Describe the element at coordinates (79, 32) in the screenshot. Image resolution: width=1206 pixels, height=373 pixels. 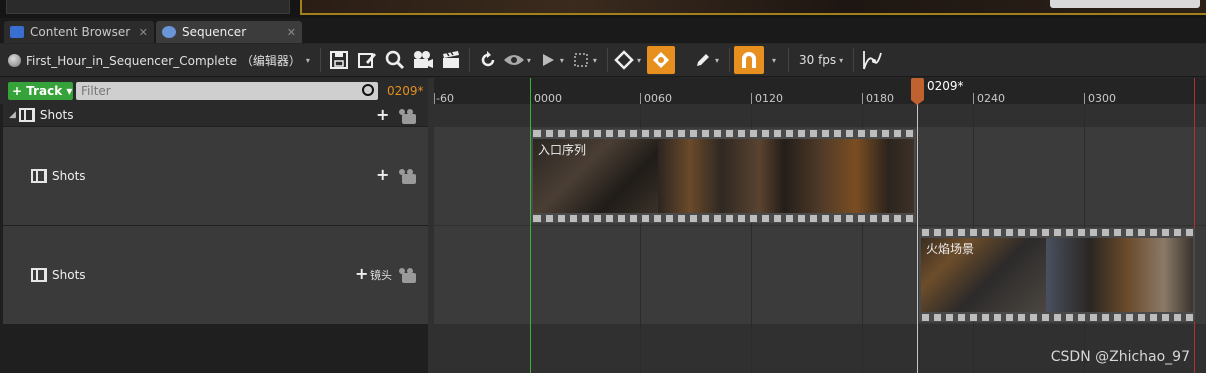
I see `tab-content-browser: Content Browser ✕` at that location.